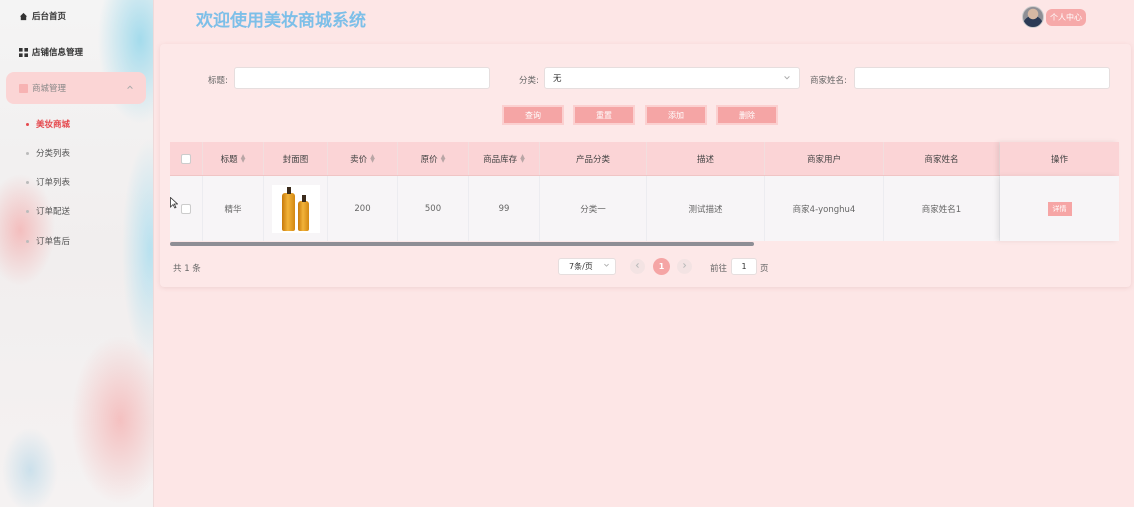 The width and height of the screenshot is (1134, 507). What do you see at coordinates (533, 115) in the screenshot?
I see `query-button: 查询` at bounding box center [533, 115].